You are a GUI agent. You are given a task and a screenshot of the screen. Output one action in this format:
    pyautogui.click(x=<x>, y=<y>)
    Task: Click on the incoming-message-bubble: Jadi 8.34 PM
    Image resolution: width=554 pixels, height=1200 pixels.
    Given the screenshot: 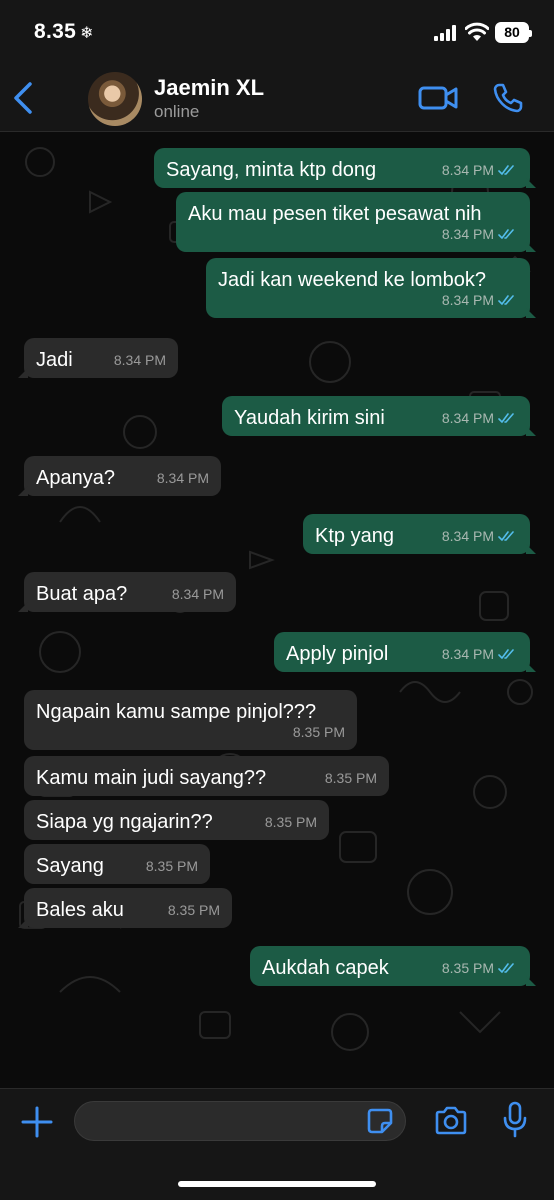 What is the action you would take?
    pyautogui.click(x=98, y=358)
    